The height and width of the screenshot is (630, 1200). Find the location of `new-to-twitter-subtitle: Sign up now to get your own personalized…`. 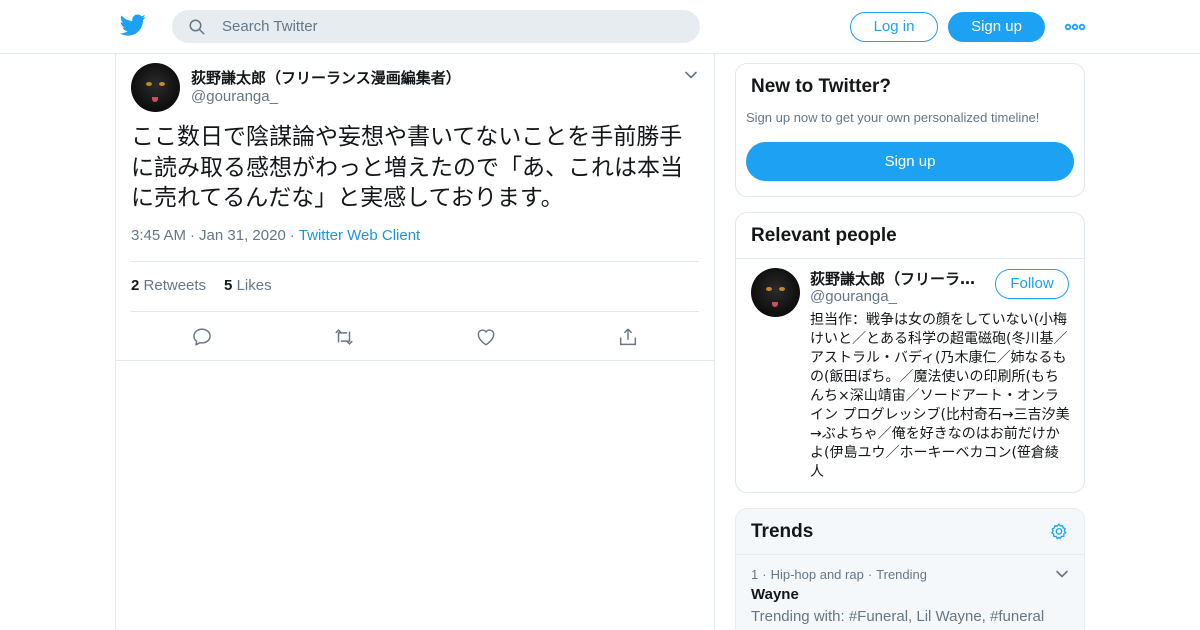

new-to-twitter-subtitle: Sign up now to get your own personalized… is located at coordinates (893, 117).